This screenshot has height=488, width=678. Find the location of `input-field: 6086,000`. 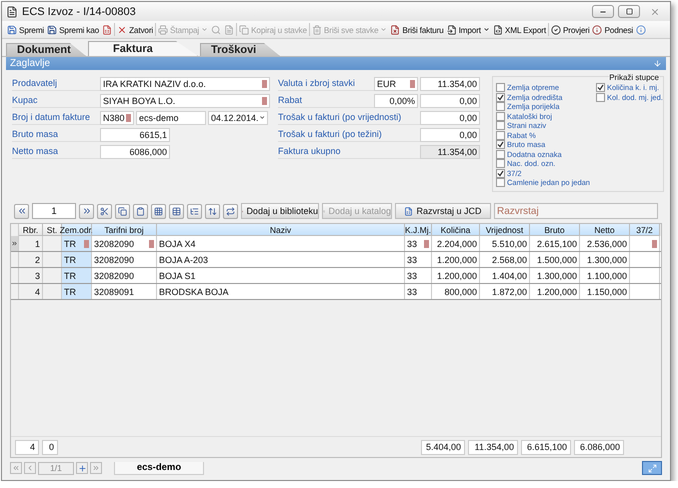

input-field: 6086,000 is located at coordinates (135, 151).